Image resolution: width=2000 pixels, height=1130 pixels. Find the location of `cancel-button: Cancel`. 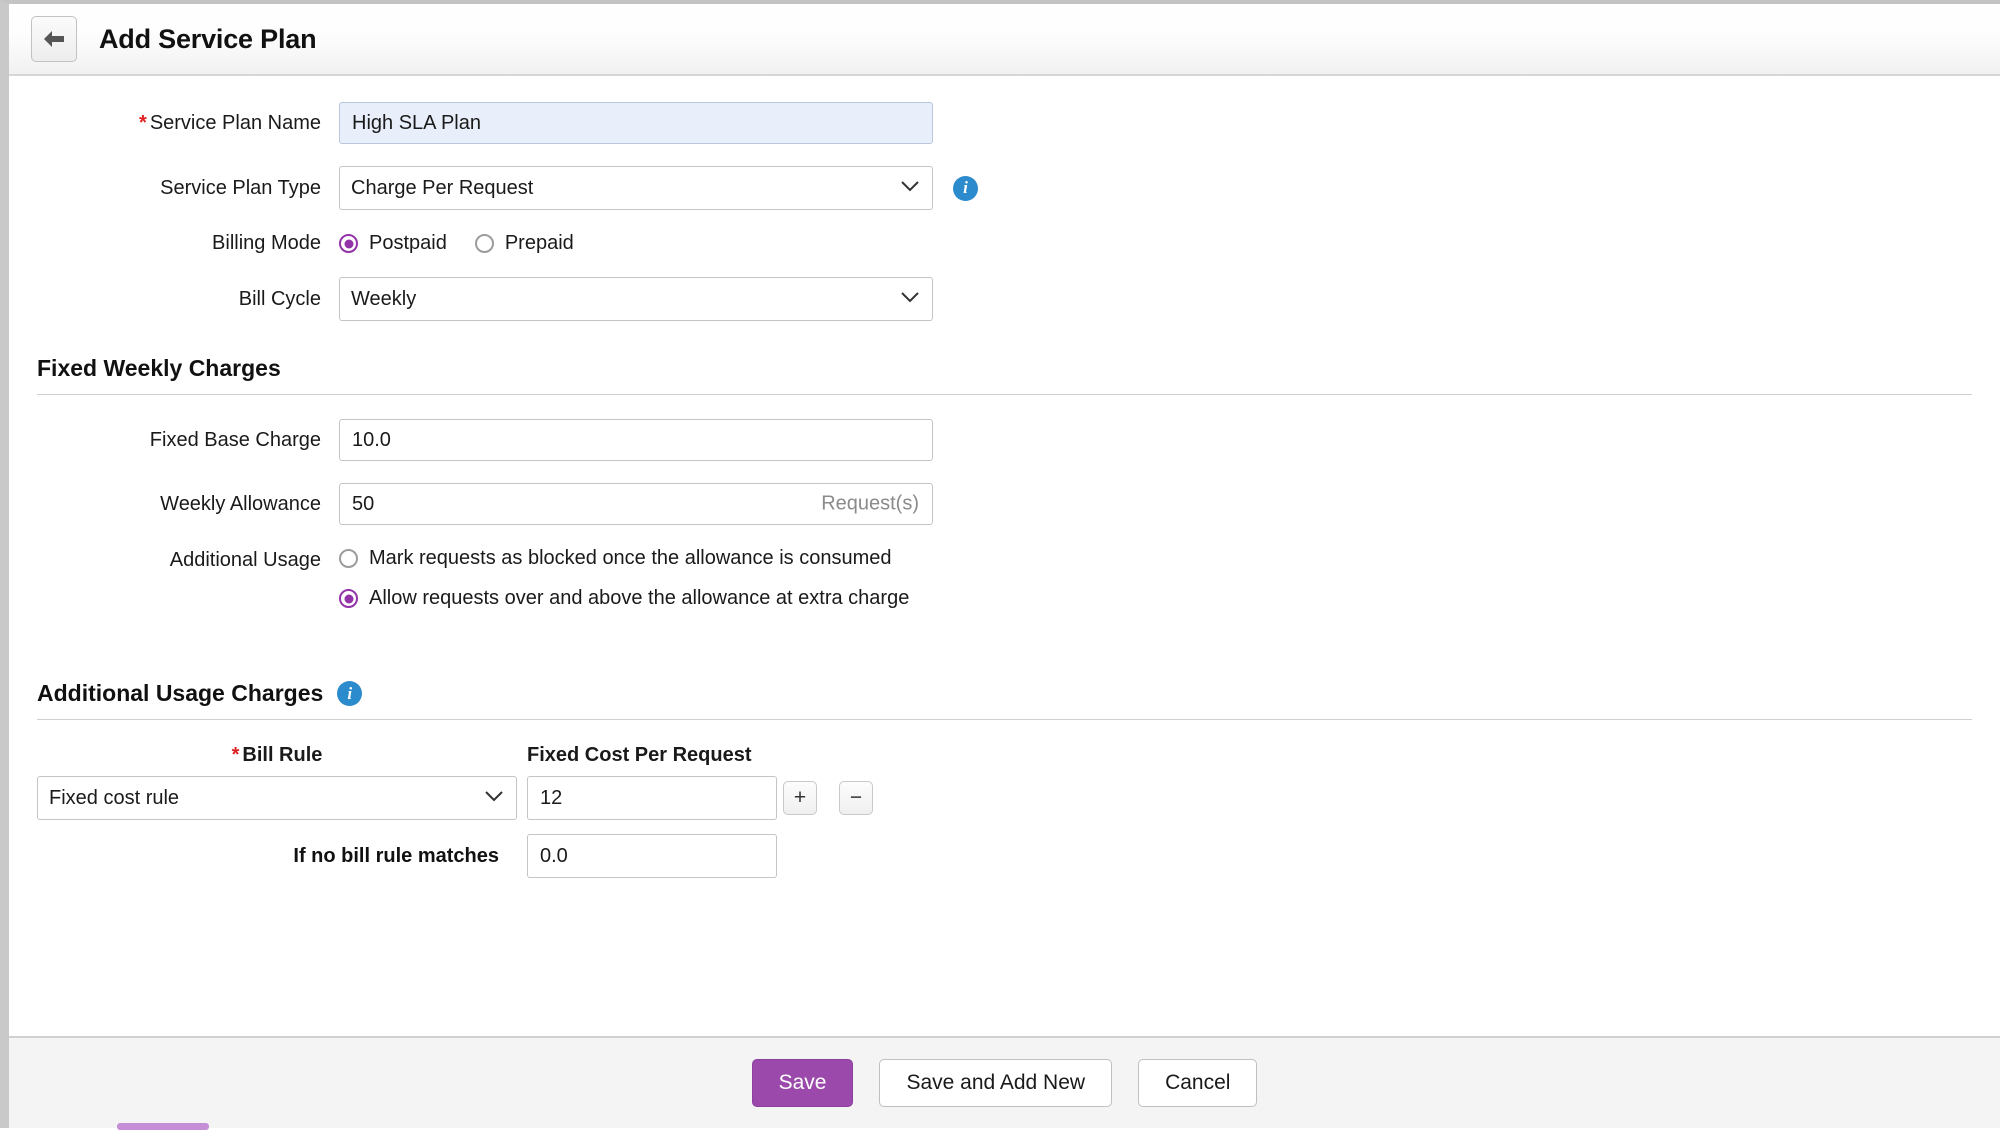

cancel-button: Cancel is located at coordinates (1198, 1083).